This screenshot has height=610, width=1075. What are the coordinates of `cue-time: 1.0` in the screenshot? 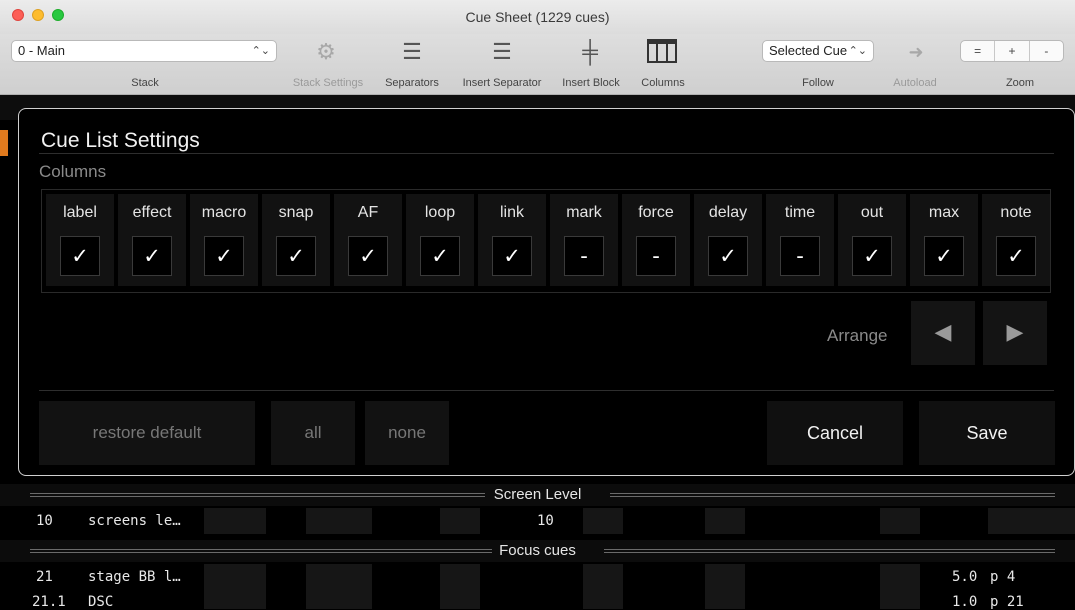 It's located at (965, 602).